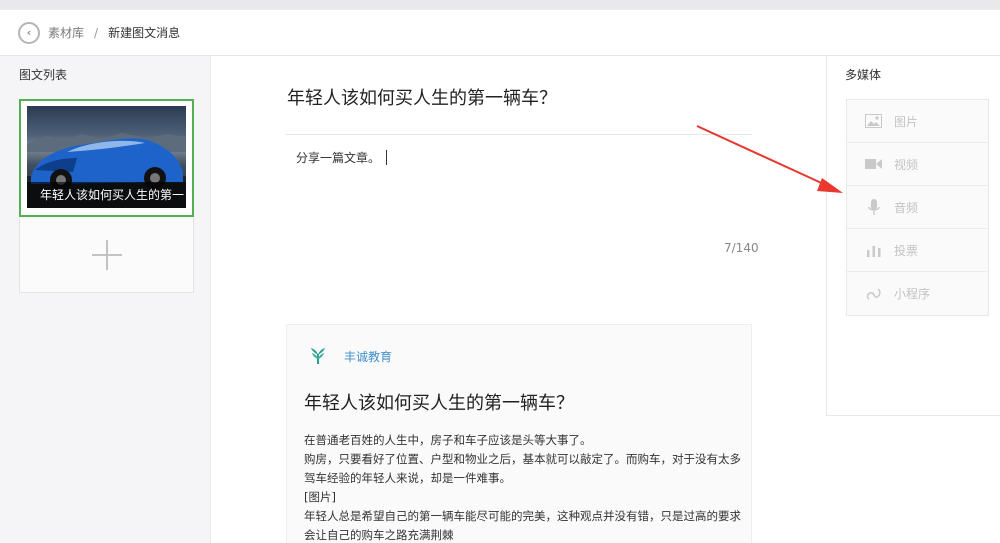 The height and width of the screenshot is (543, 1000). Describe the element at coordinates (318, 356) in the screenshot. I see `wheat-logo-icon` at that location.